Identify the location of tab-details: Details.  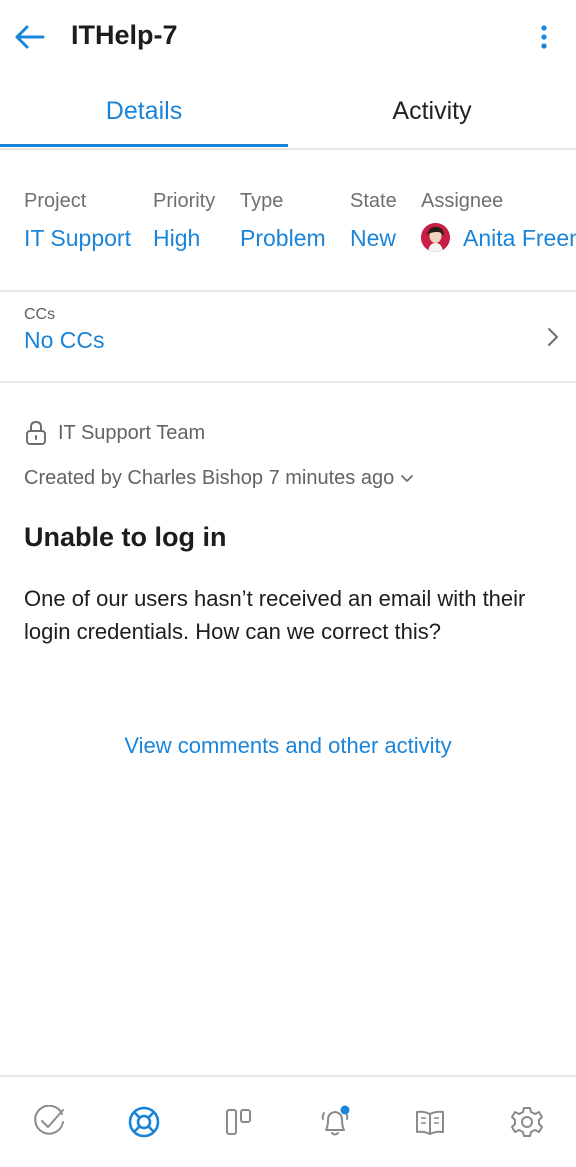
(144, 114).